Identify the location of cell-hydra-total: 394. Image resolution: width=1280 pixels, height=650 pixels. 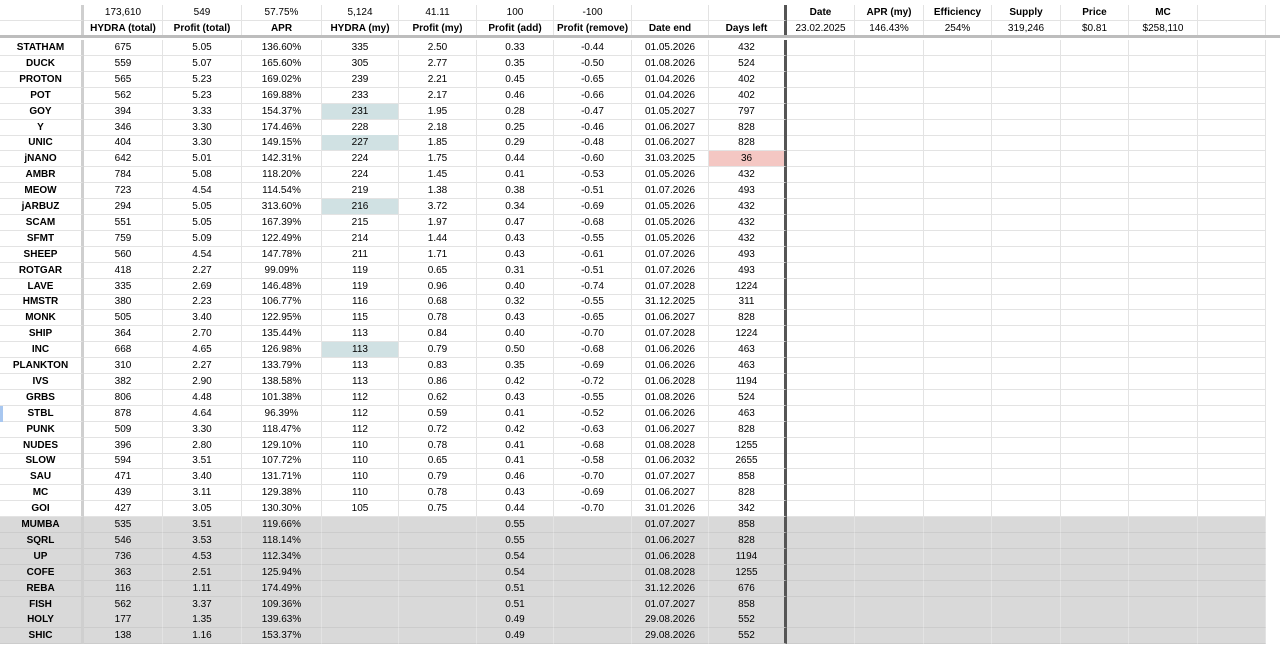
(123, 111).